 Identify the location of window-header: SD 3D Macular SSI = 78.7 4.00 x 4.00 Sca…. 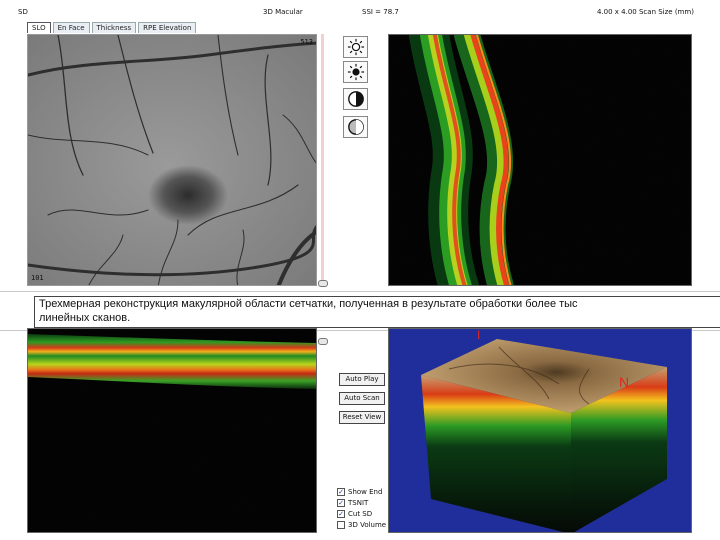
(360, 10).